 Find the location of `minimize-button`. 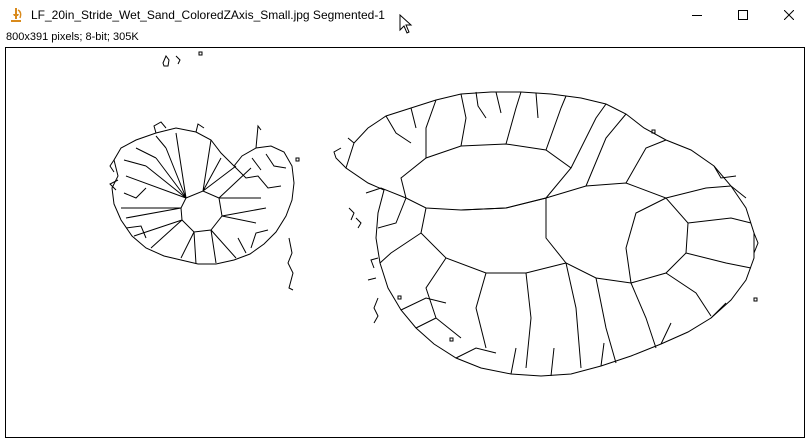

minimize-button is located at coordinates (697, 15).